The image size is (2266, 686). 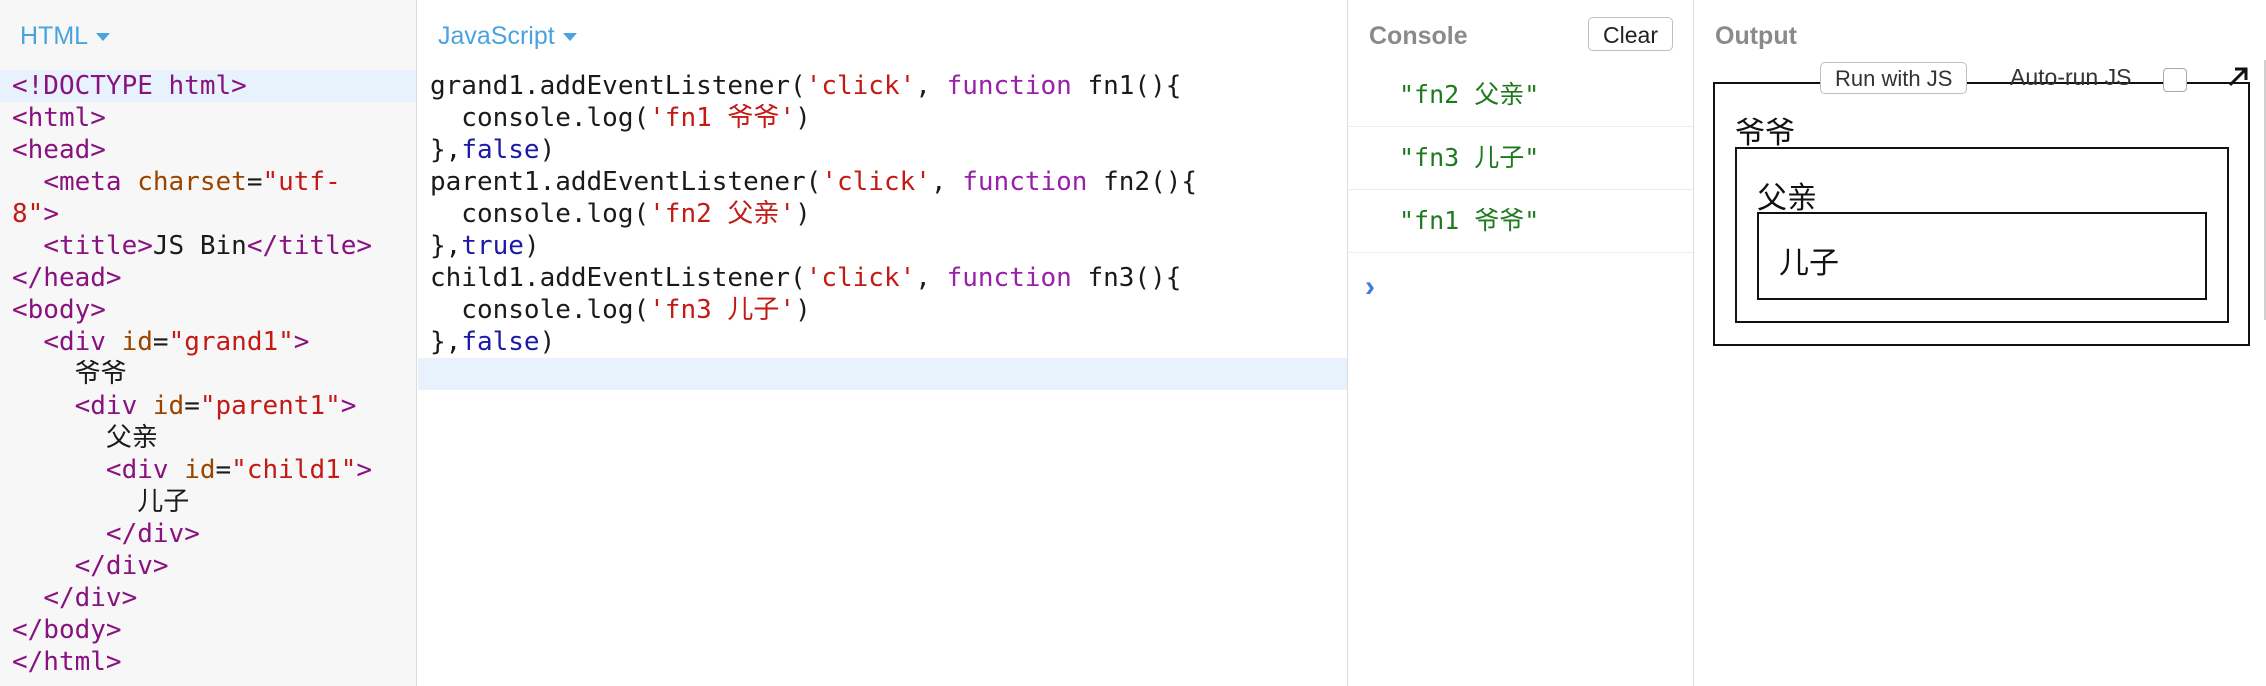 I want to click on grand1-div: 爷爷 父亲 儿子, so click(x=1981, y=214).